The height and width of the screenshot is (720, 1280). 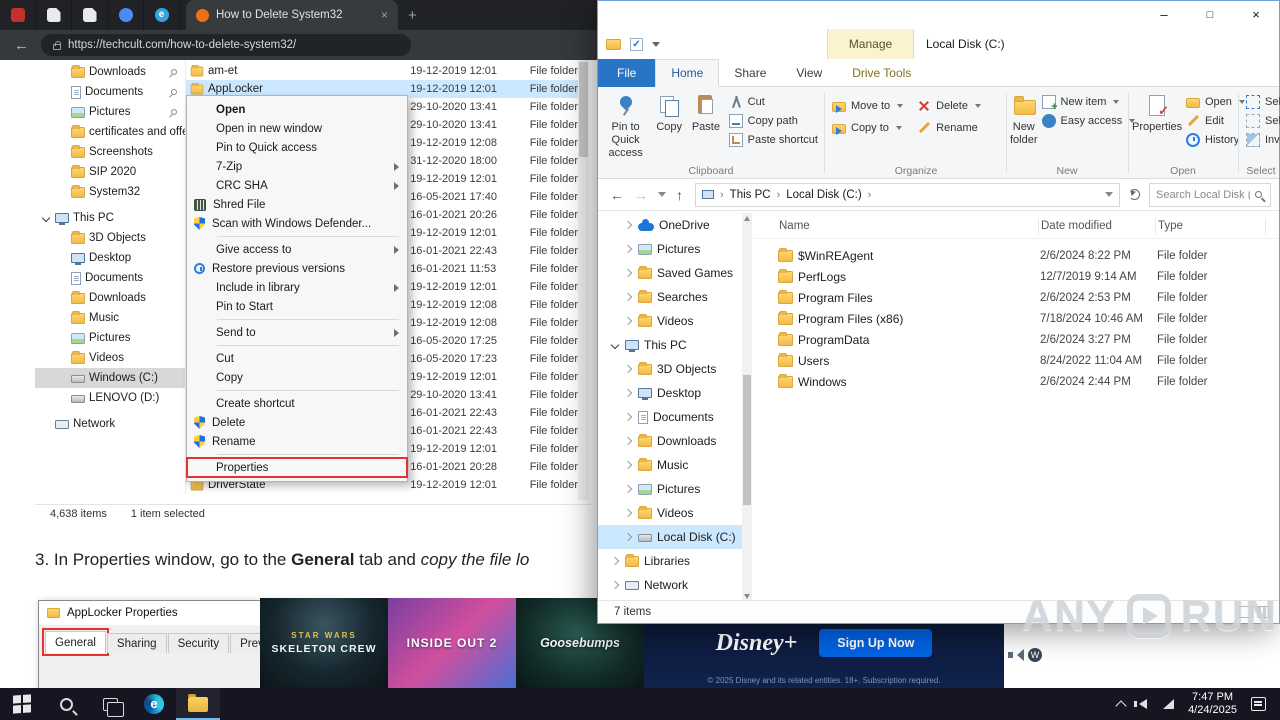 What do you see at coordinates (66, 704) in the screenshot?
I see `taskbar-search-button` at bounding box center [66, 704].